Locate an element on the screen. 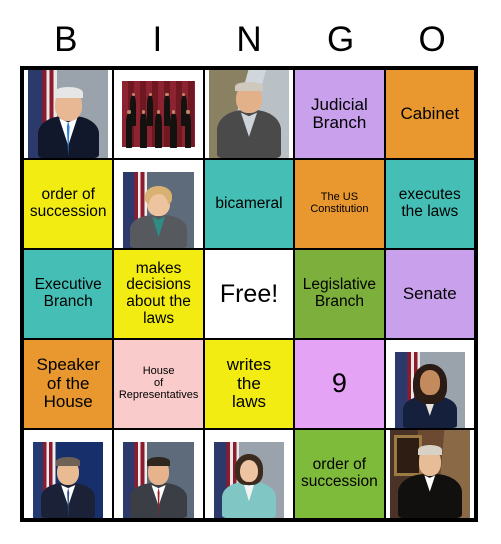 The image size is (501, 544). bingo-cell-label: Free! is located at coordinates (249, 293).